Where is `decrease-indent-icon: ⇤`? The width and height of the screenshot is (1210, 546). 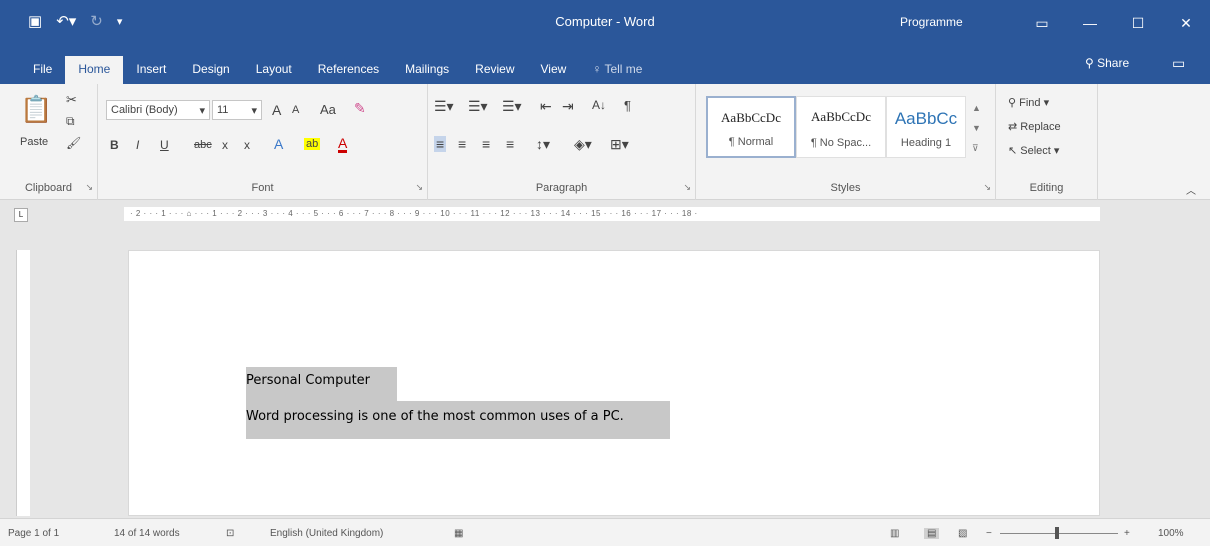 decrease-indent-icon: ⇤ is located at coordinates (546, 106).